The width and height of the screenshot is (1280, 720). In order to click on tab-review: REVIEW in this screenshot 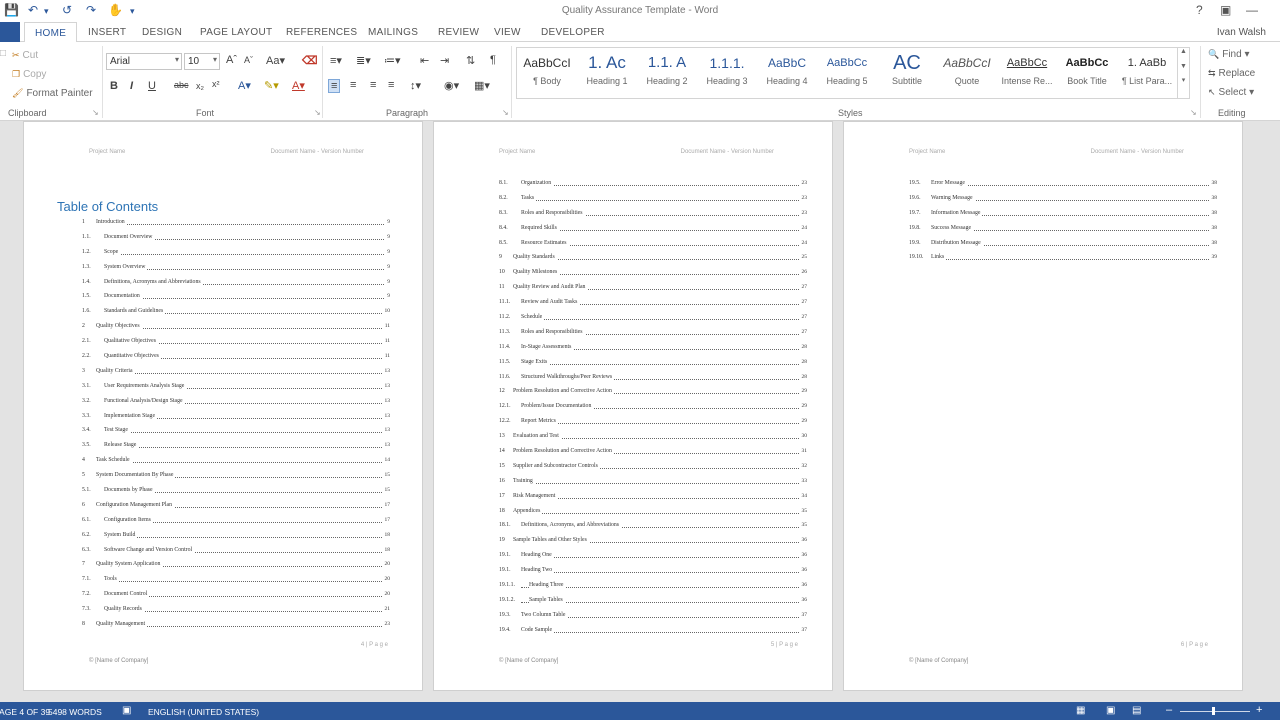, I will do `click(458, 32)`.